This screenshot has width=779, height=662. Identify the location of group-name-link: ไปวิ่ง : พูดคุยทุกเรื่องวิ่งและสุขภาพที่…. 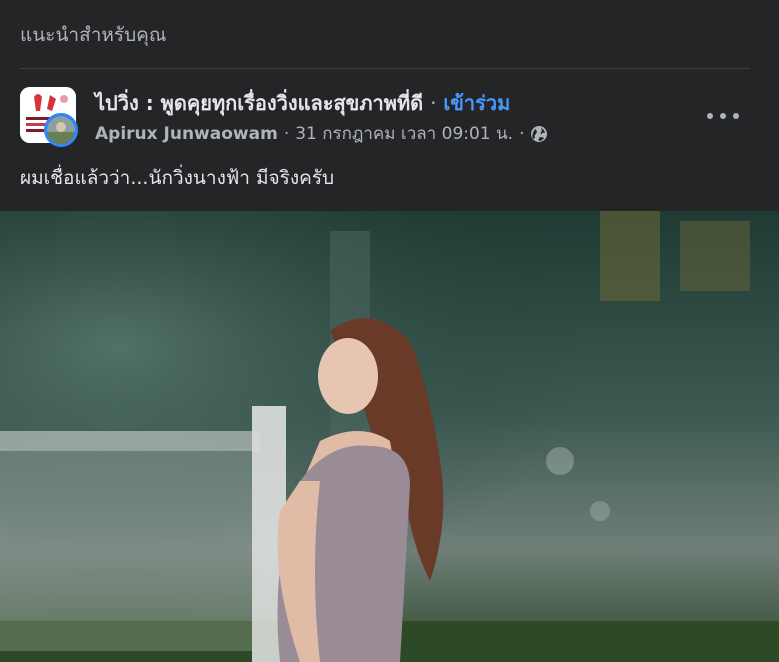
(259, 103).